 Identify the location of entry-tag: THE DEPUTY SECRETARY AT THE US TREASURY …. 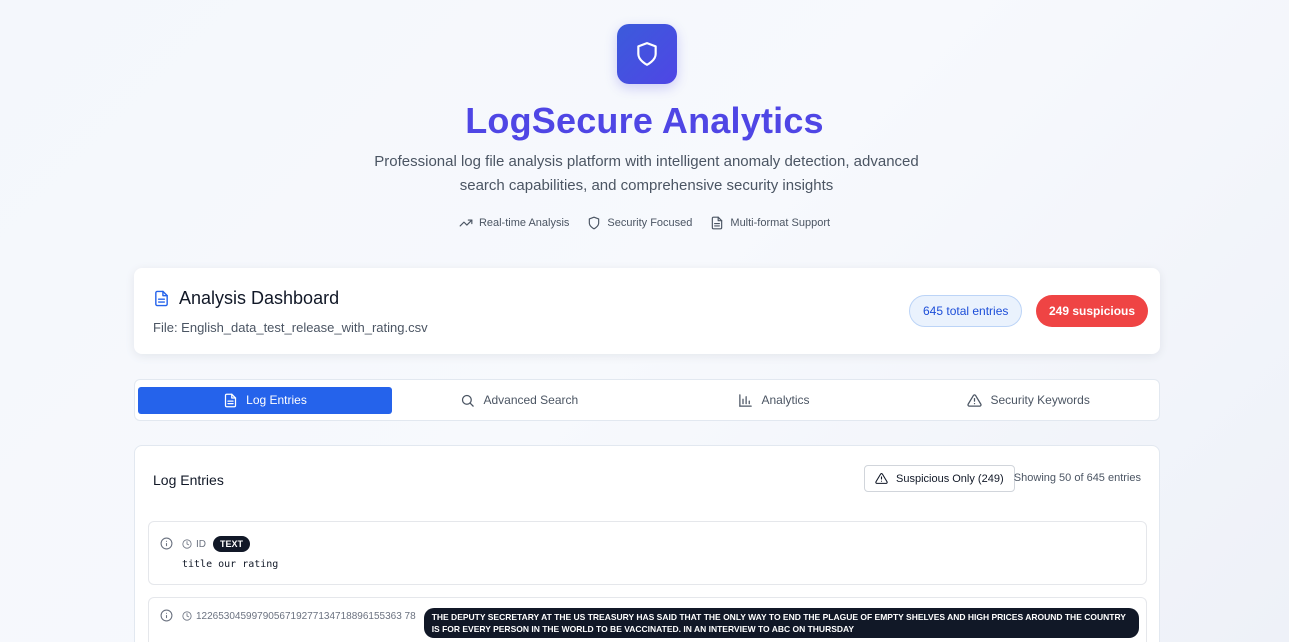
(781, 623).